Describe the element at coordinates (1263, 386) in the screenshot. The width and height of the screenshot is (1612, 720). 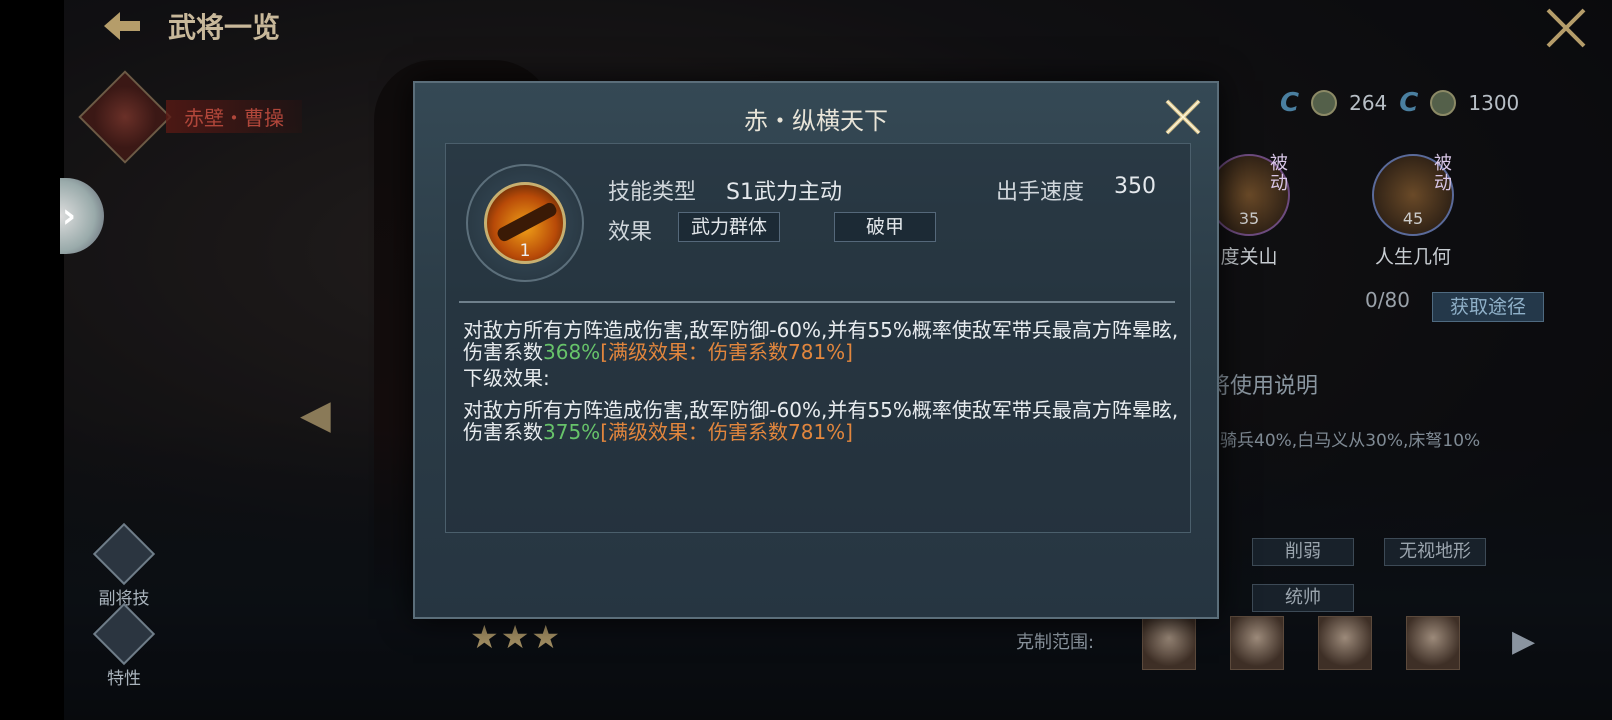
I see `usage-title: 将使用说明` at that location.